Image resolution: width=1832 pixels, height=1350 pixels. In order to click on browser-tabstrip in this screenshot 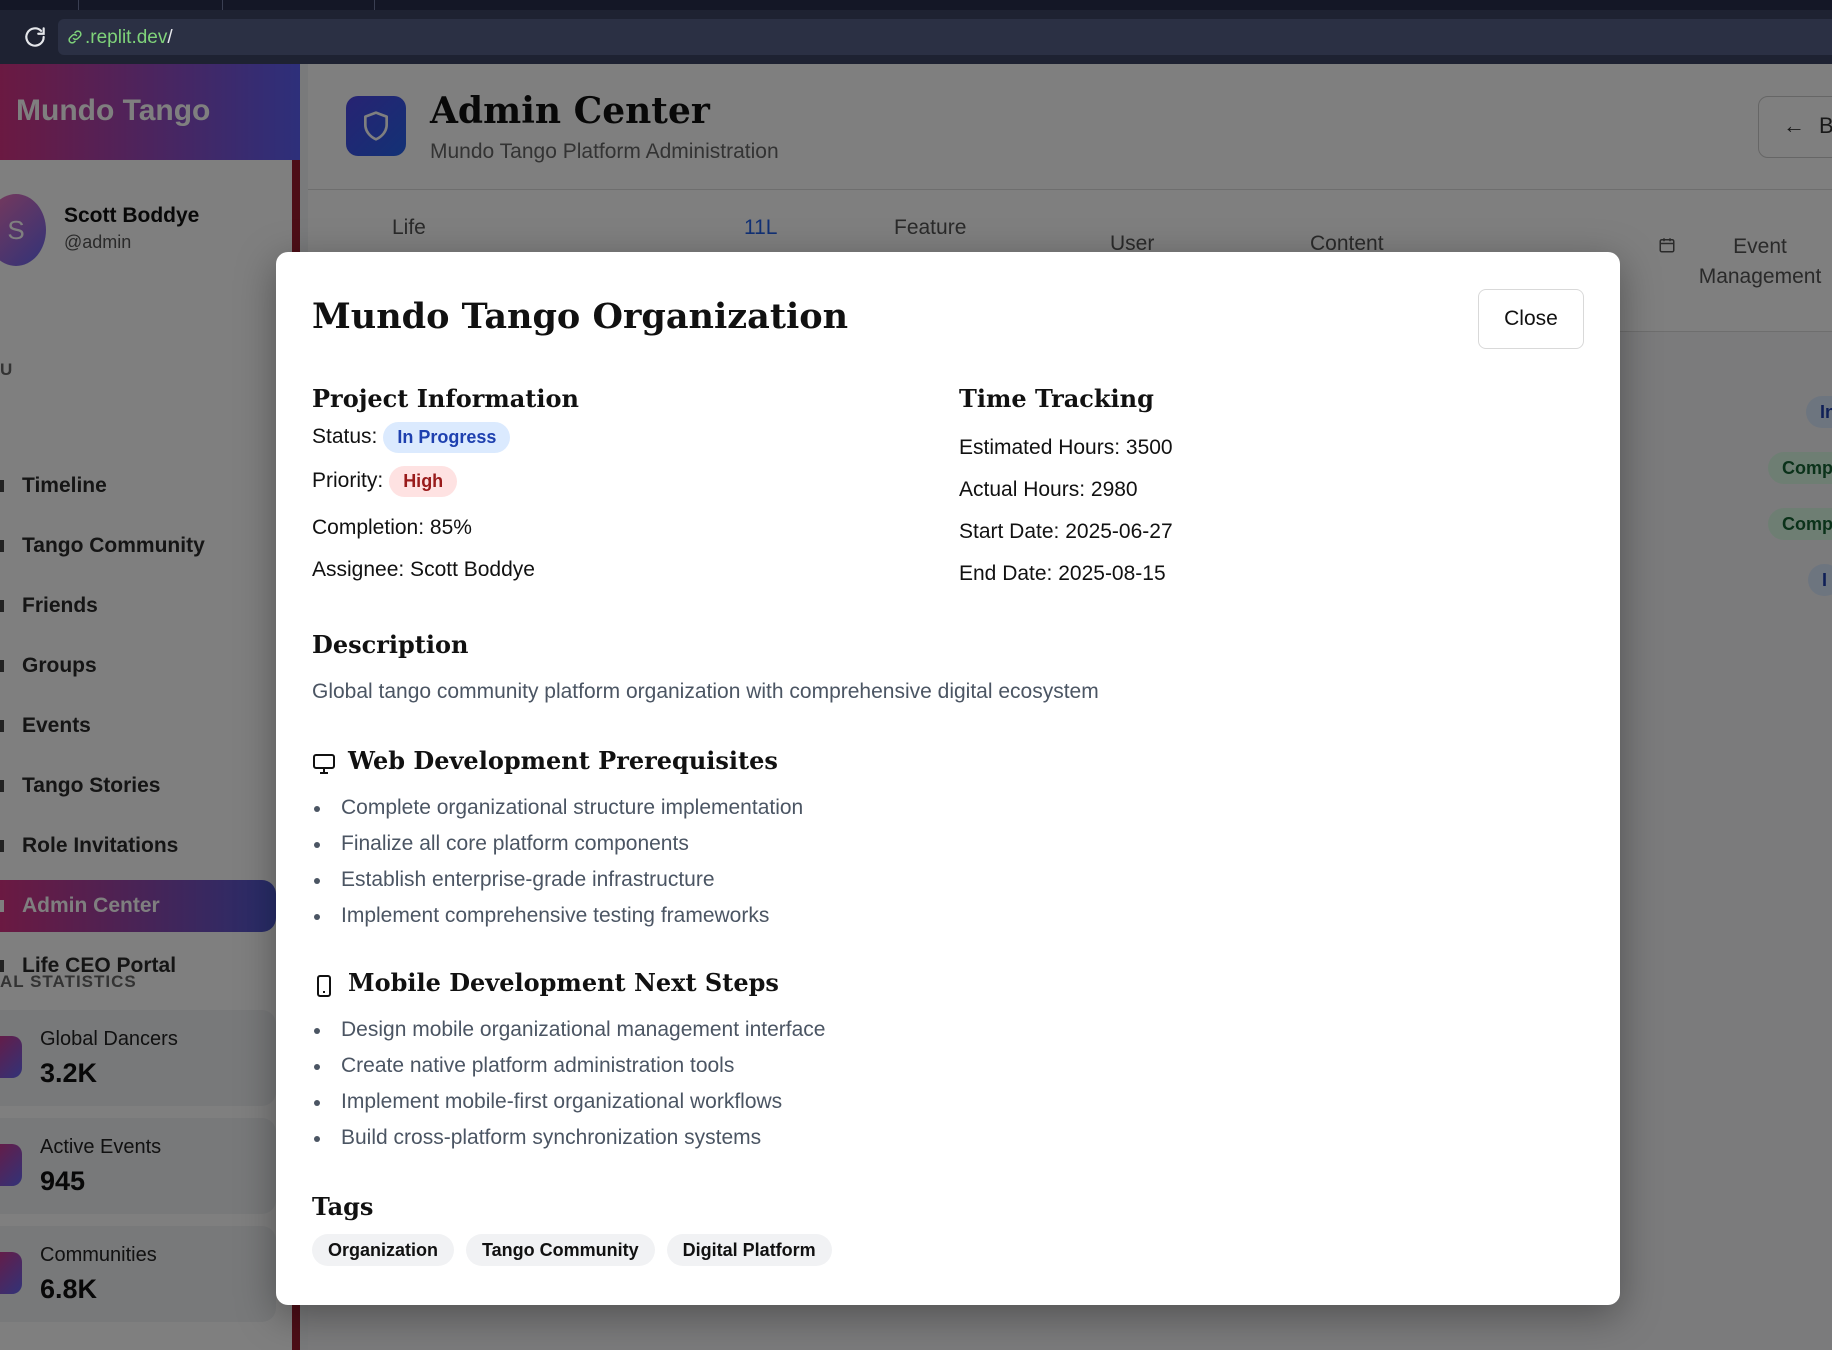, I will do `click(916, 5)`.